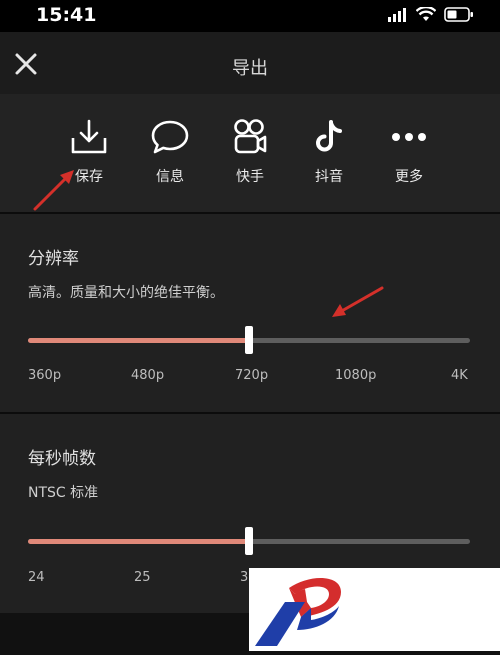 The image size is (500, 655). I want to click on status-time: 15:41, so click(66, 15).